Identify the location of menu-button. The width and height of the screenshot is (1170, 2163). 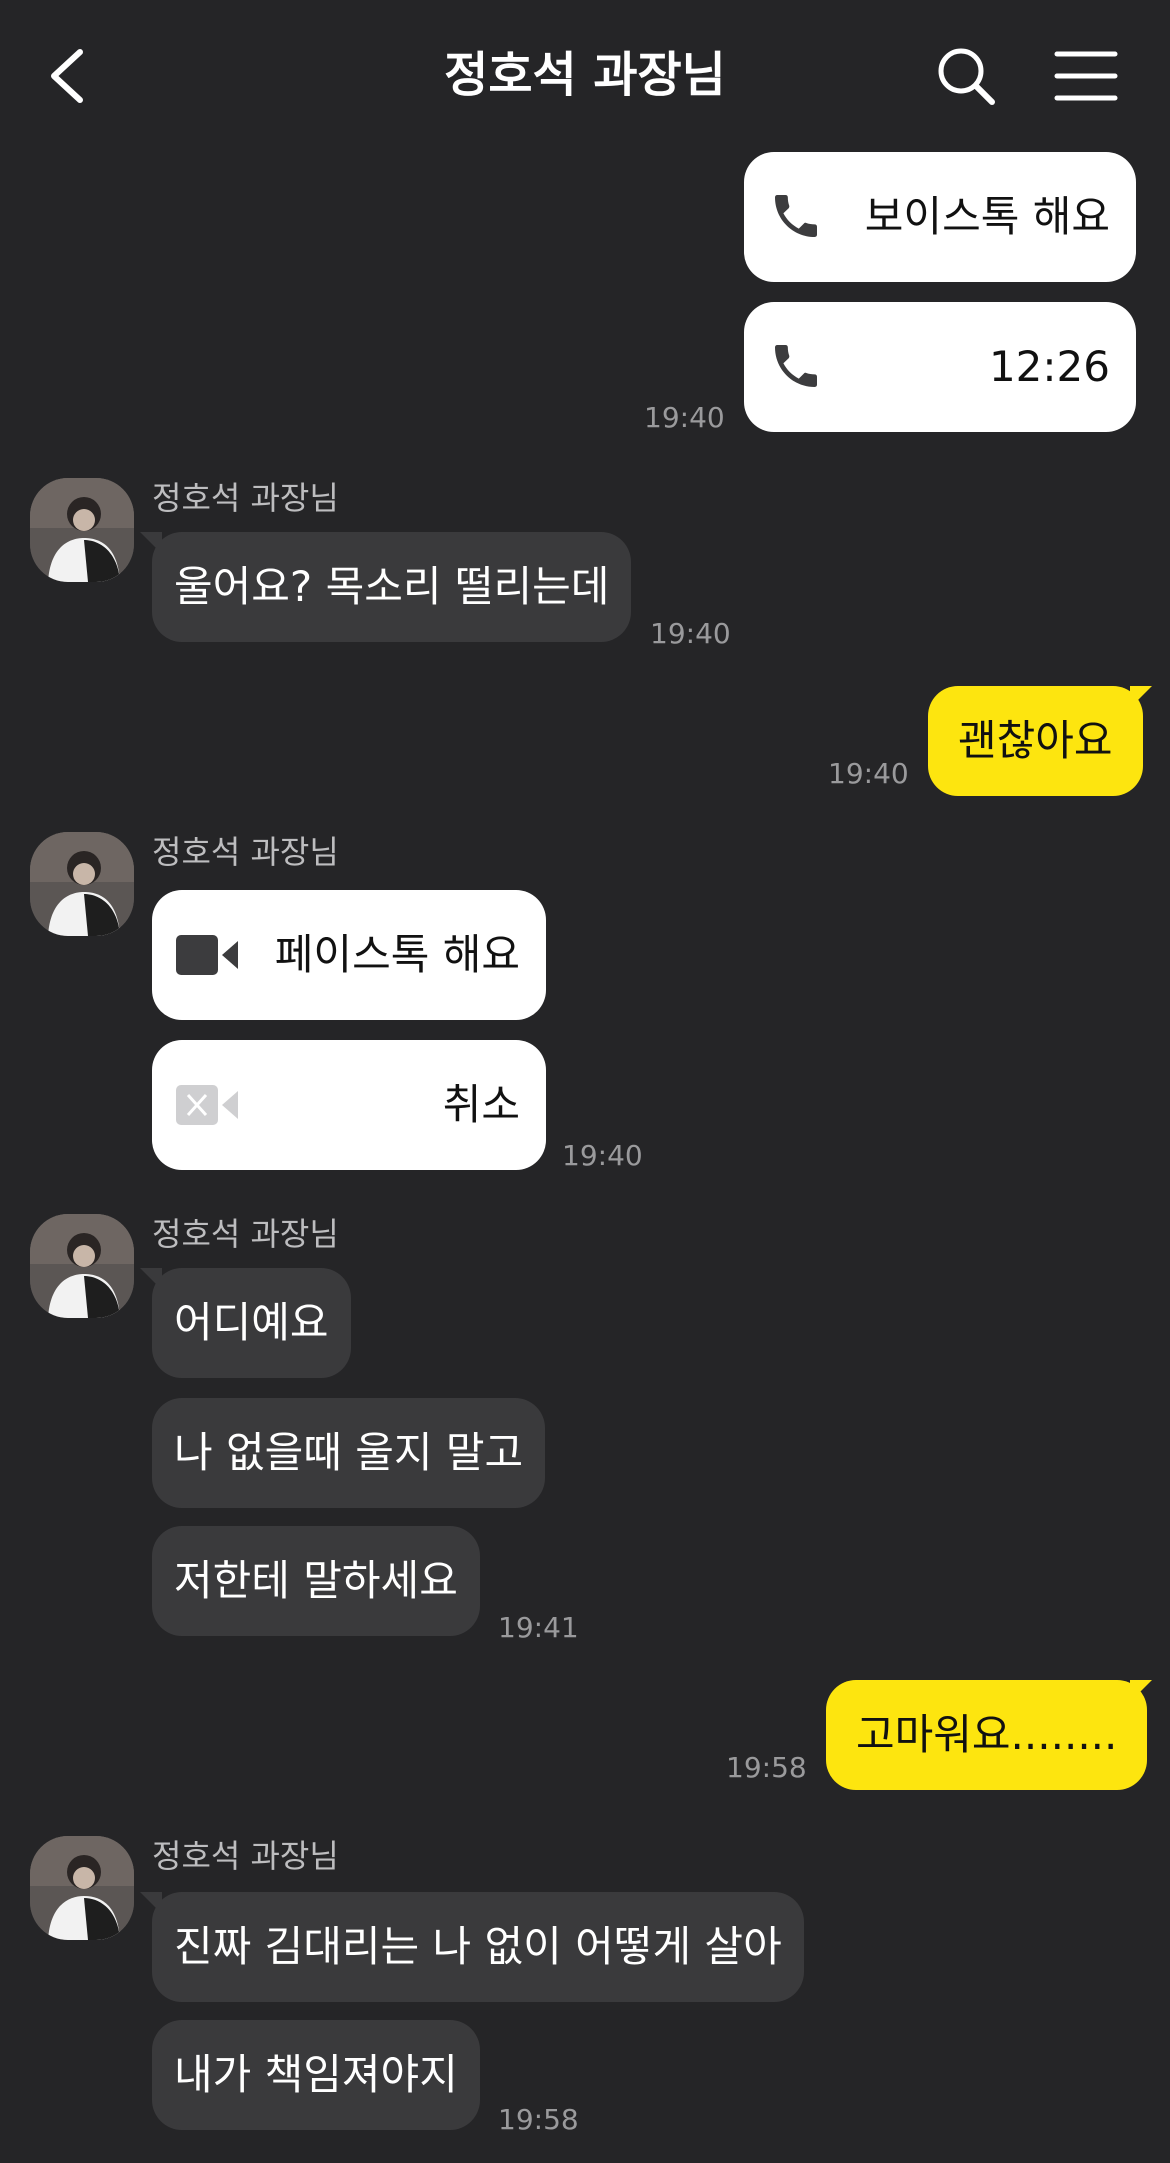
(1086, 76).